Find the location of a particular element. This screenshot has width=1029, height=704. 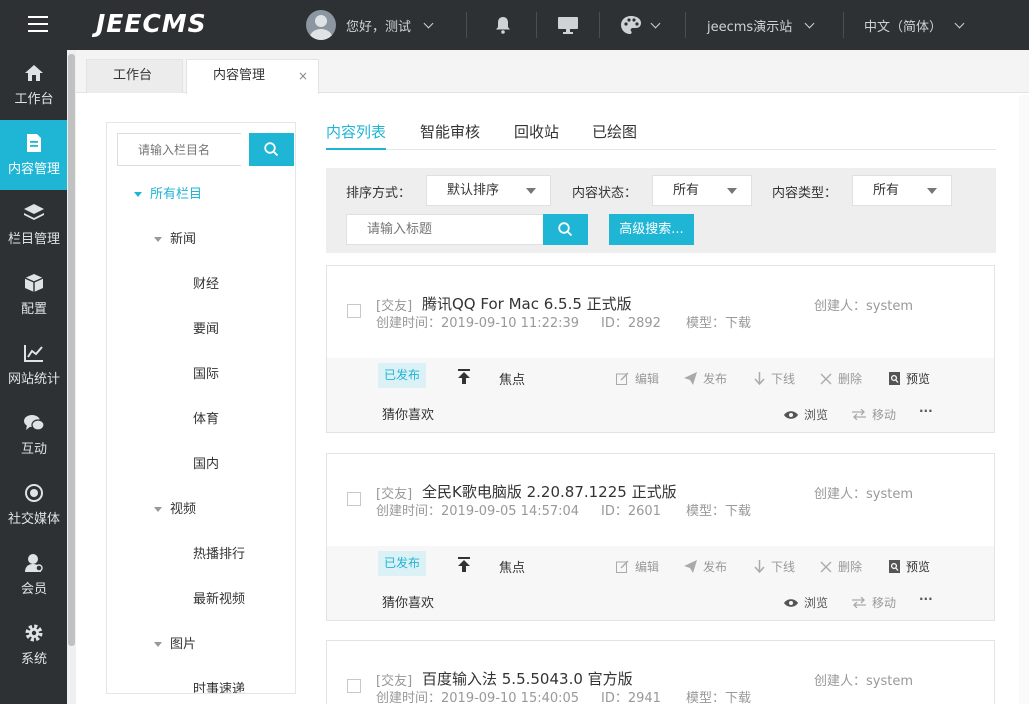

subtab-recycle-bin: 回收站 is located at coordinates (536, 135).